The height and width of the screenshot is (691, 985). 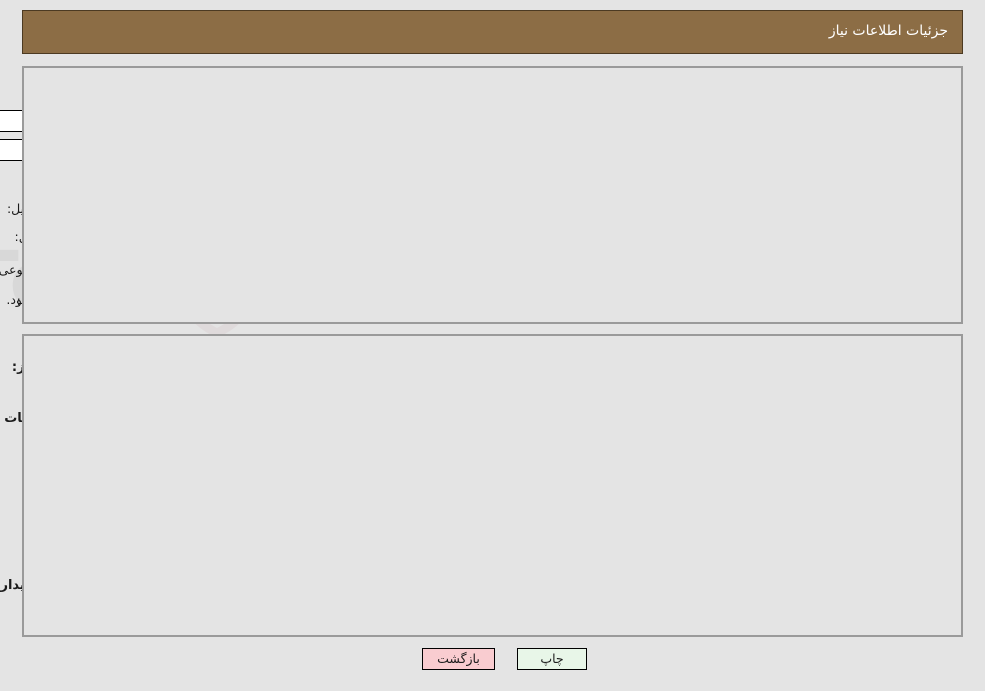 I want to click on print-button: چاپ, so click(x=552, y=659).